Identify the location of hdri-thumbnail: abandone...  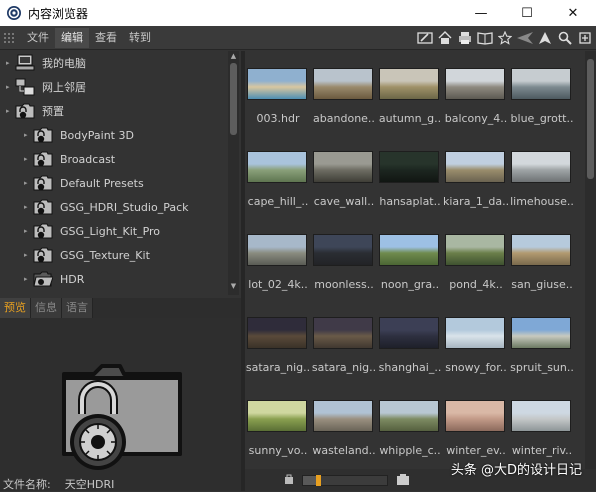
(344, 93).